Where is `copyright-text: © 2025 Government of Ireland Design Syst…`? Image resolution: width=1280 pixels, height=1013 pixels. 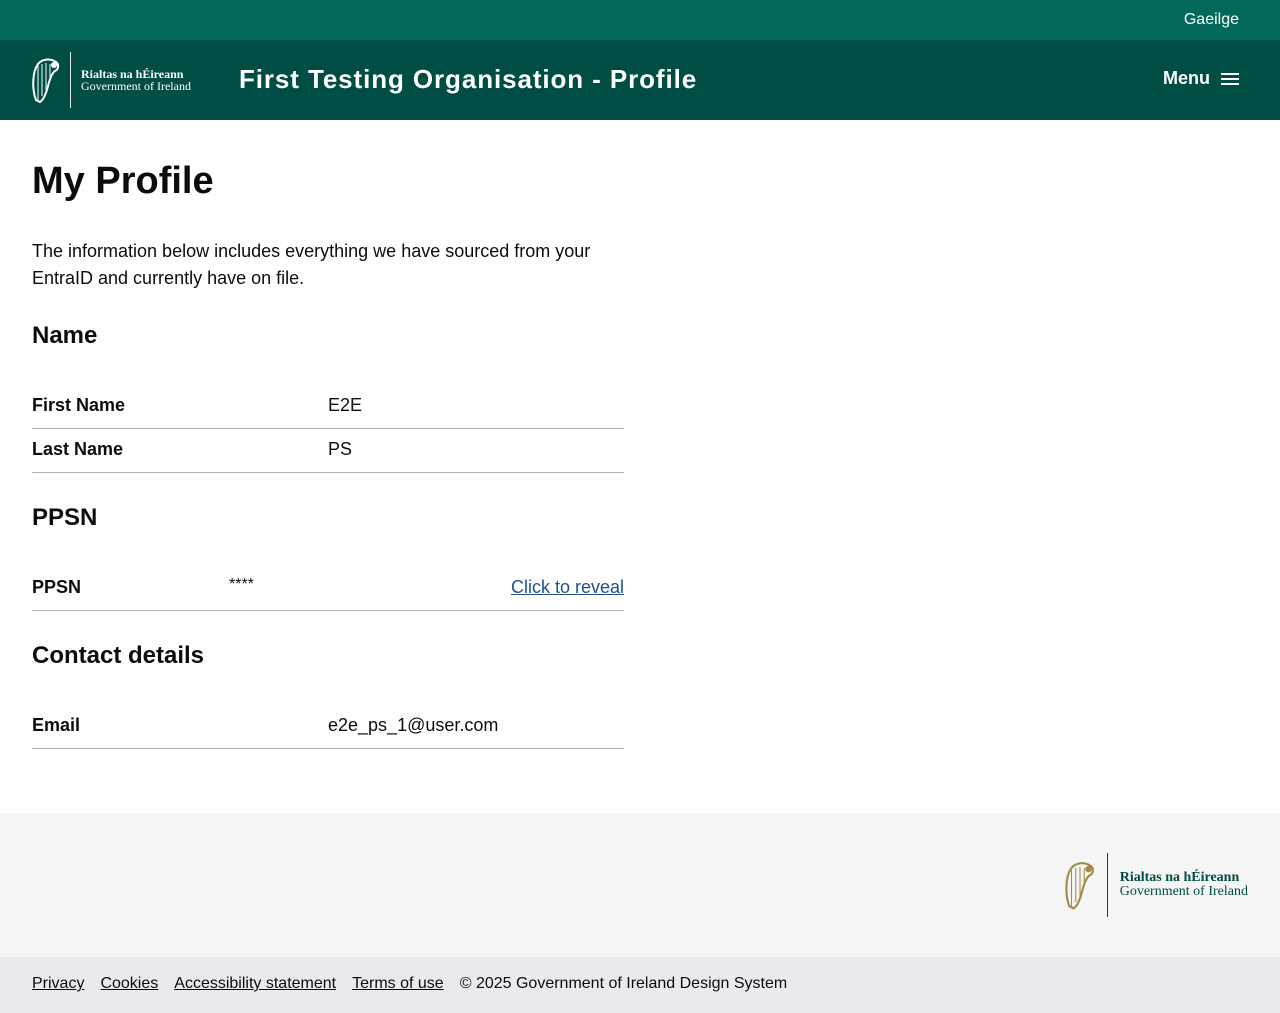 copyright-text: © 2025 Government of Ireland Design Syst… is located at coordinates (623, 983).